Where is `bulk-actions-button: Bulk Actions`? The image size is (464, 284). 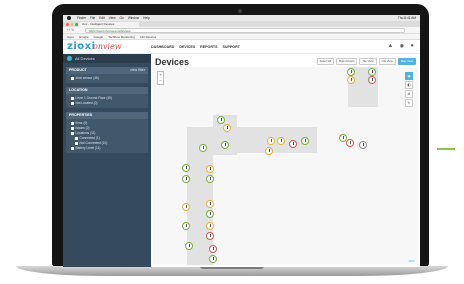 bulk-actions-button: Bulk Actions is located at coordinates (347, 61).